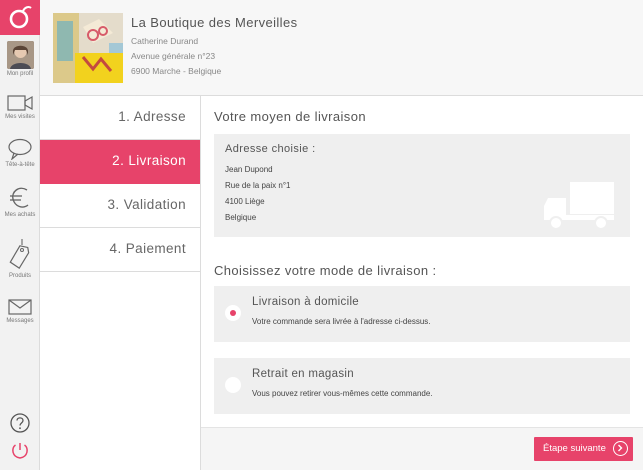  I want to click on arrow-right-icon, so click(620, 448).